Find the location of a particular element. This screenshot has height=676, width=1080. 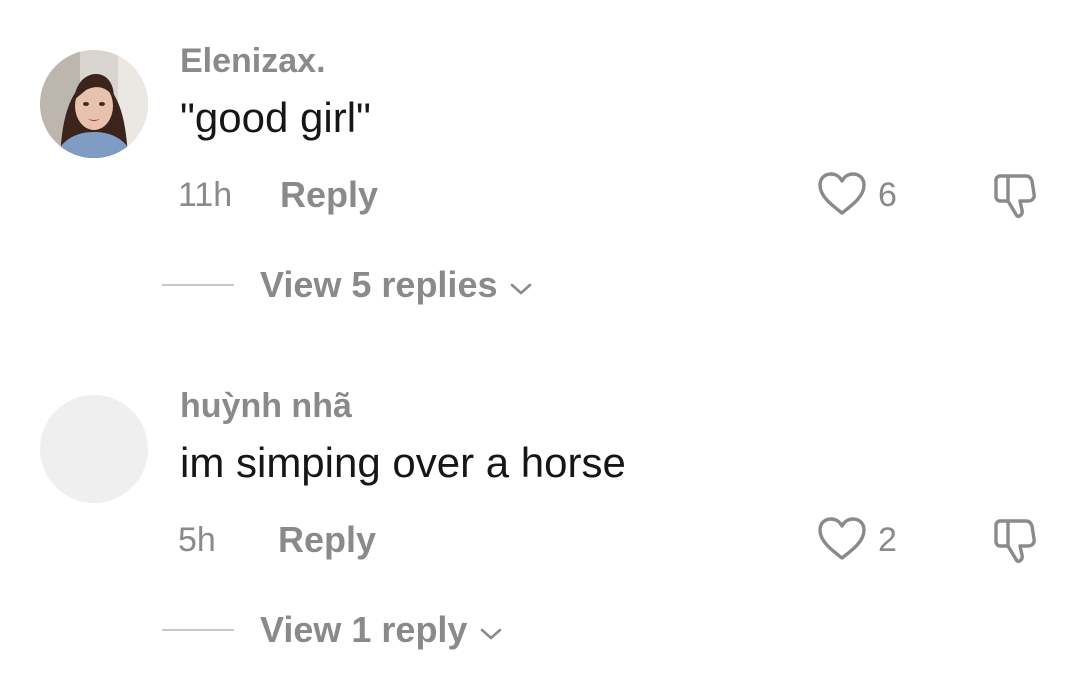

comment-username: Elenizax. is located at coordinates (253, 61).